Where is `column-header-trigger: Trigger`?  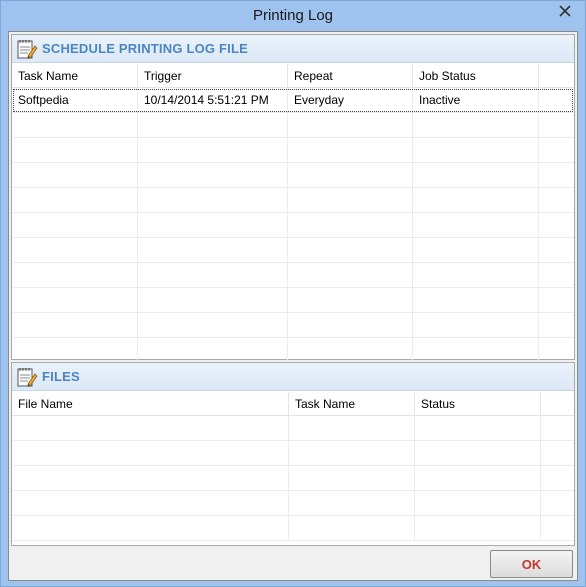 column-header-trigger: Trigger is located at coordinates (213, 76).